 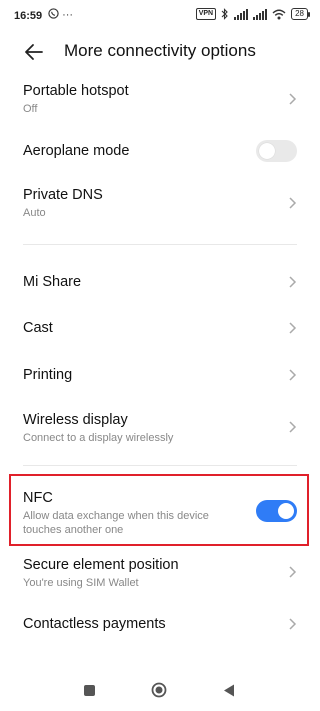 What do you see at coordinates (63, 195) in the screenshot?
I see `row-title: Private DNS` at bounding box center [63, 195].